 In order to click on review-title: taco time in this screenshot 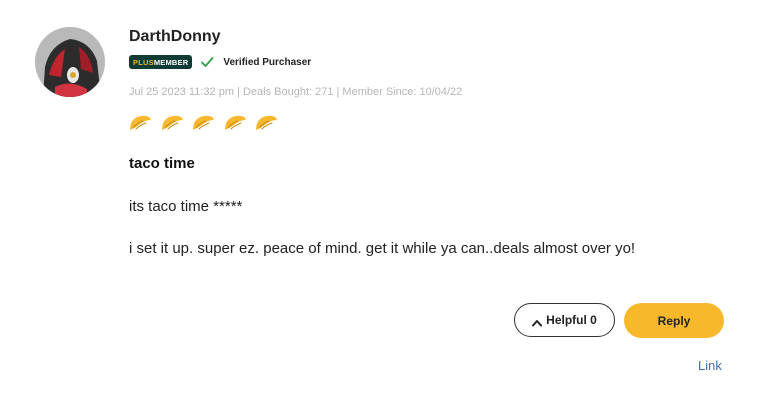, I will do `click(162, 163)`.